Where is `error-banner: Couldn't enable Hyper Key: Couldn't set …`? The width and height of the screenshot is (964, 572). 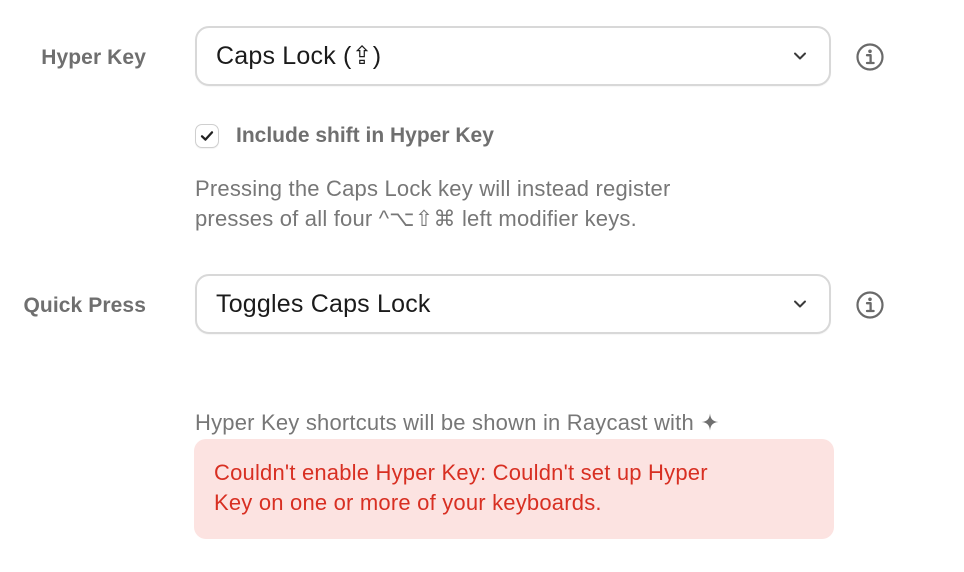
error-banner: Couldn't enable Hyper Key: Couldn't set … is located at coordinates (514, 489).